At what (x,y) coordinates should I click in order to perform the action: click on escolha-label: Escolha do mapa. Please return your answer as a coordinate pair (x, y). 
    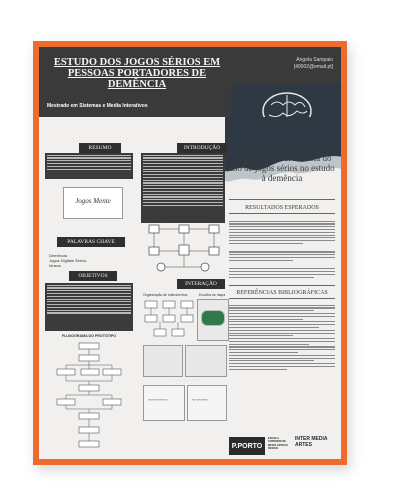
    Looking at the image, I should click on (212, 295).